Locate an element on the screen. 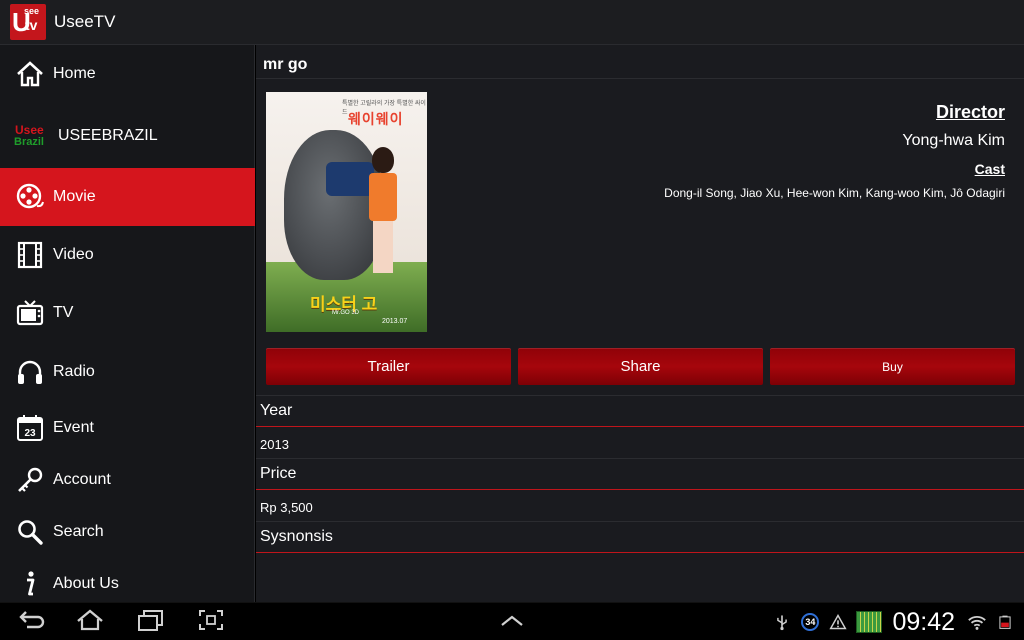  sidebar-item-label: Search is located at coordinates (78, 531).